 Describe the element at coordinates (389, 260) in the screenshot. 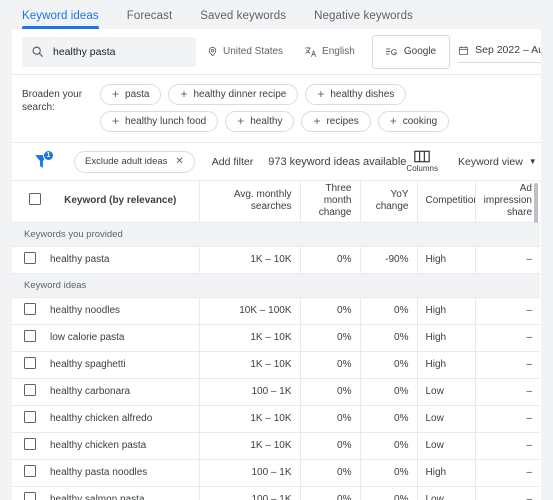

I see `cell-yoy-change: -90%` at that location.